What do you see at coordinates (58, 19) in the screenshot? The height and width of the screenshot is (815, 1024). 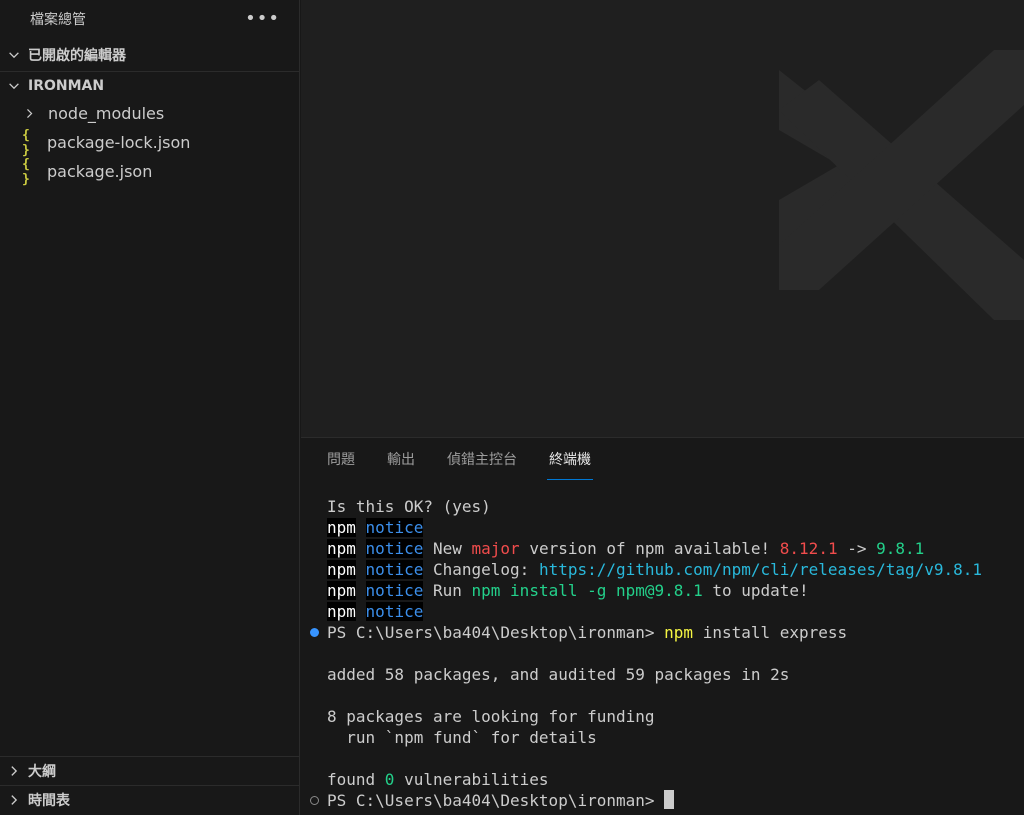 I see `explorer-title: 檔案總管` at bounding box center [58, 19].